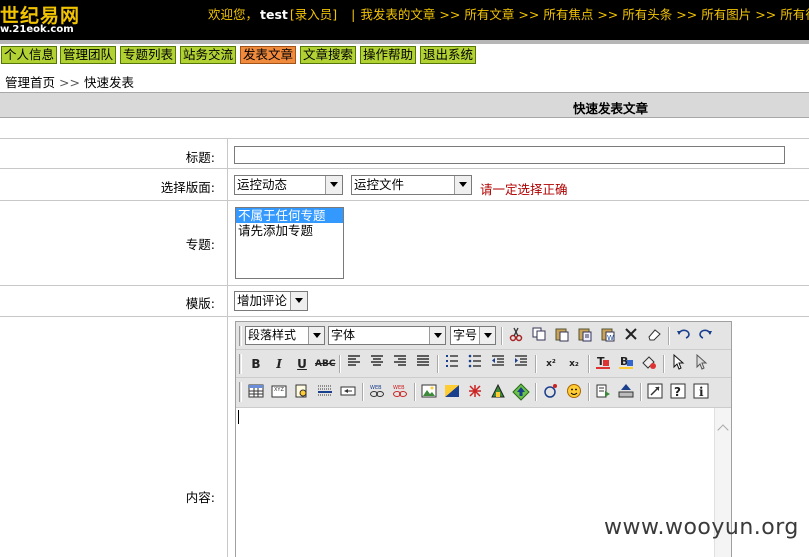  What do you see at coordinates (325, 364) in the screenshot?
I see `strikethrough-icon: ABC` at bounding box center [325, 364].